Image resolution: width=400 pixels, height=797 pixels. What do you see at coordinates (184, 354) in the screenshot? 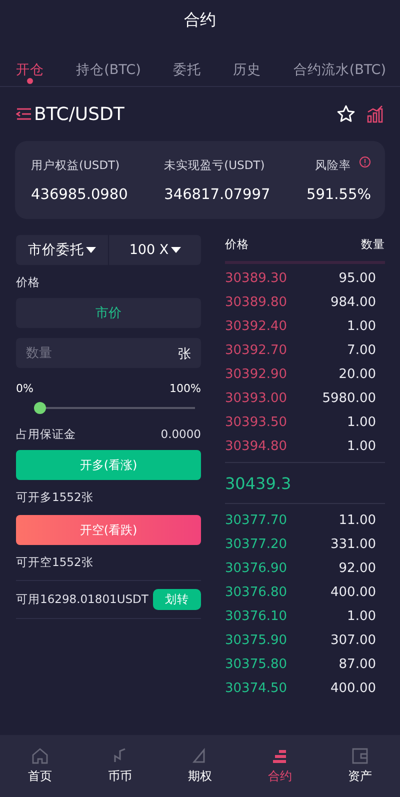
I see `unit-label: 张` at bounding box center [184, 354].